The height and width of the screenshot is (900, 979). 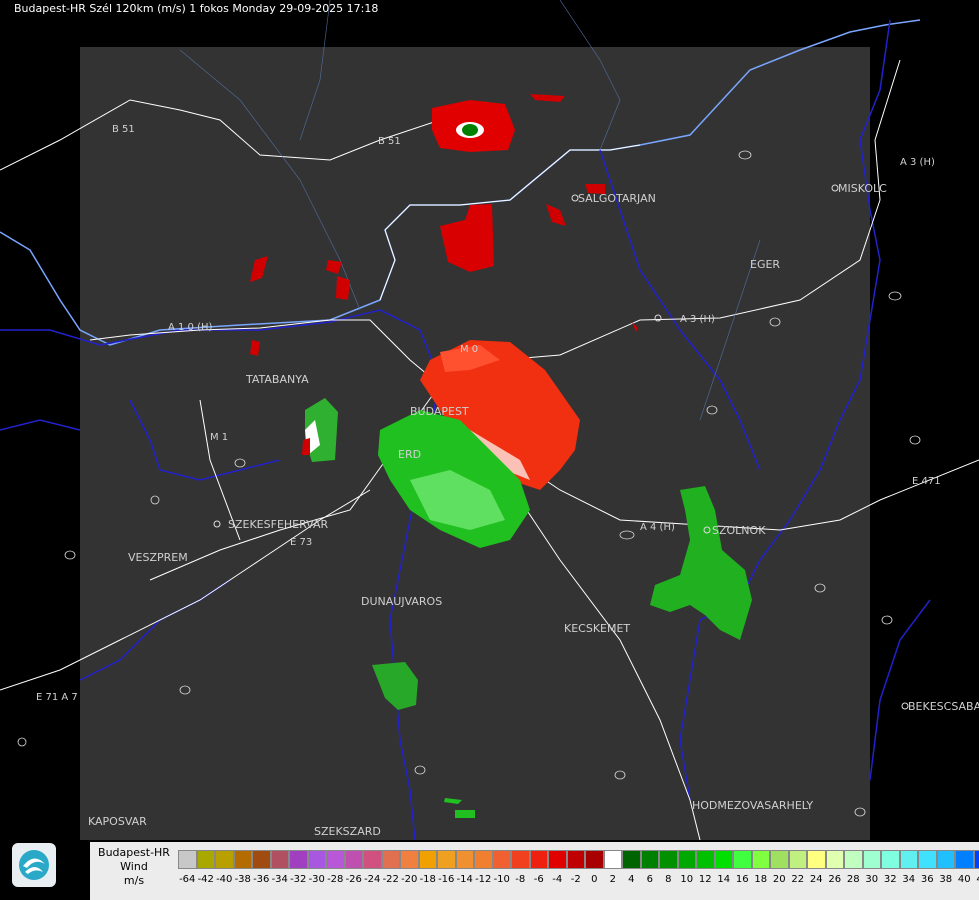 What do you see at coordinates (353, 879) in the screenshot?
I see `legend-tick-label: -26` at bounding box center [353, 879].